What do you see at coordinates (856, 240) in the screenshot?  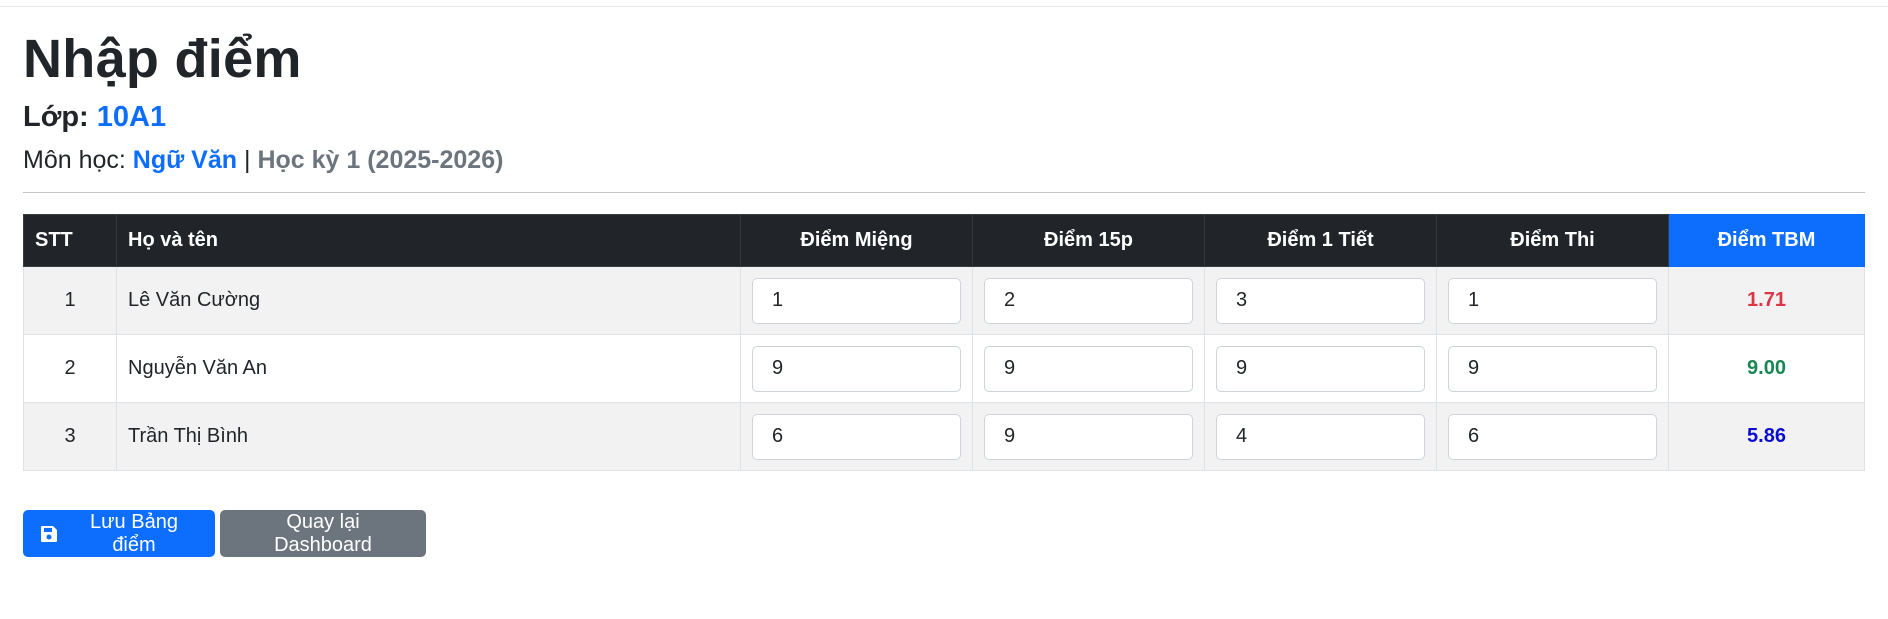 I see `header-mieng: Điểm Miệng` at bounding box center [856, 240].